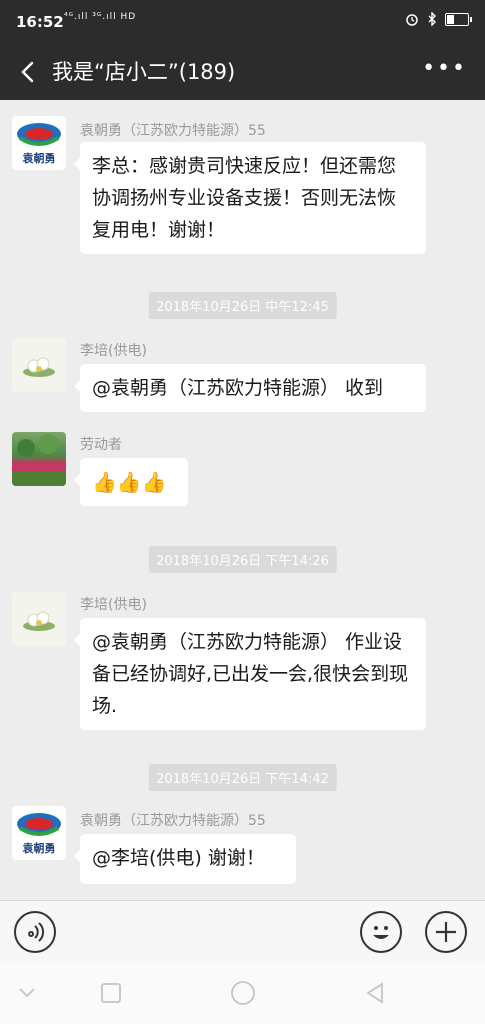 The height and width of the screenshot is (1024, 485). What do you see at coordinates (28, 72) in the screenshot?
I see `back-icon` at bounding box center [28, 72].